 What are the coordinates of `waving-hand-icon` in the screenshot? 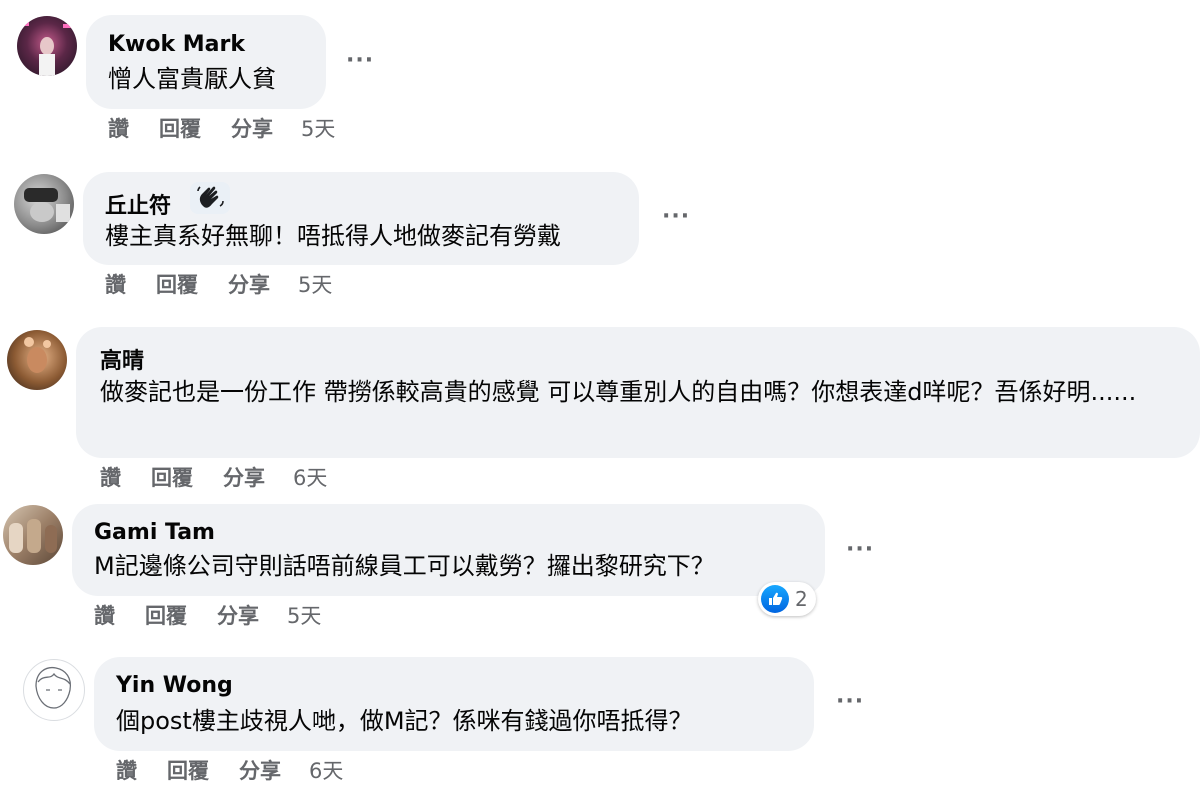 It's located at (210, 197).